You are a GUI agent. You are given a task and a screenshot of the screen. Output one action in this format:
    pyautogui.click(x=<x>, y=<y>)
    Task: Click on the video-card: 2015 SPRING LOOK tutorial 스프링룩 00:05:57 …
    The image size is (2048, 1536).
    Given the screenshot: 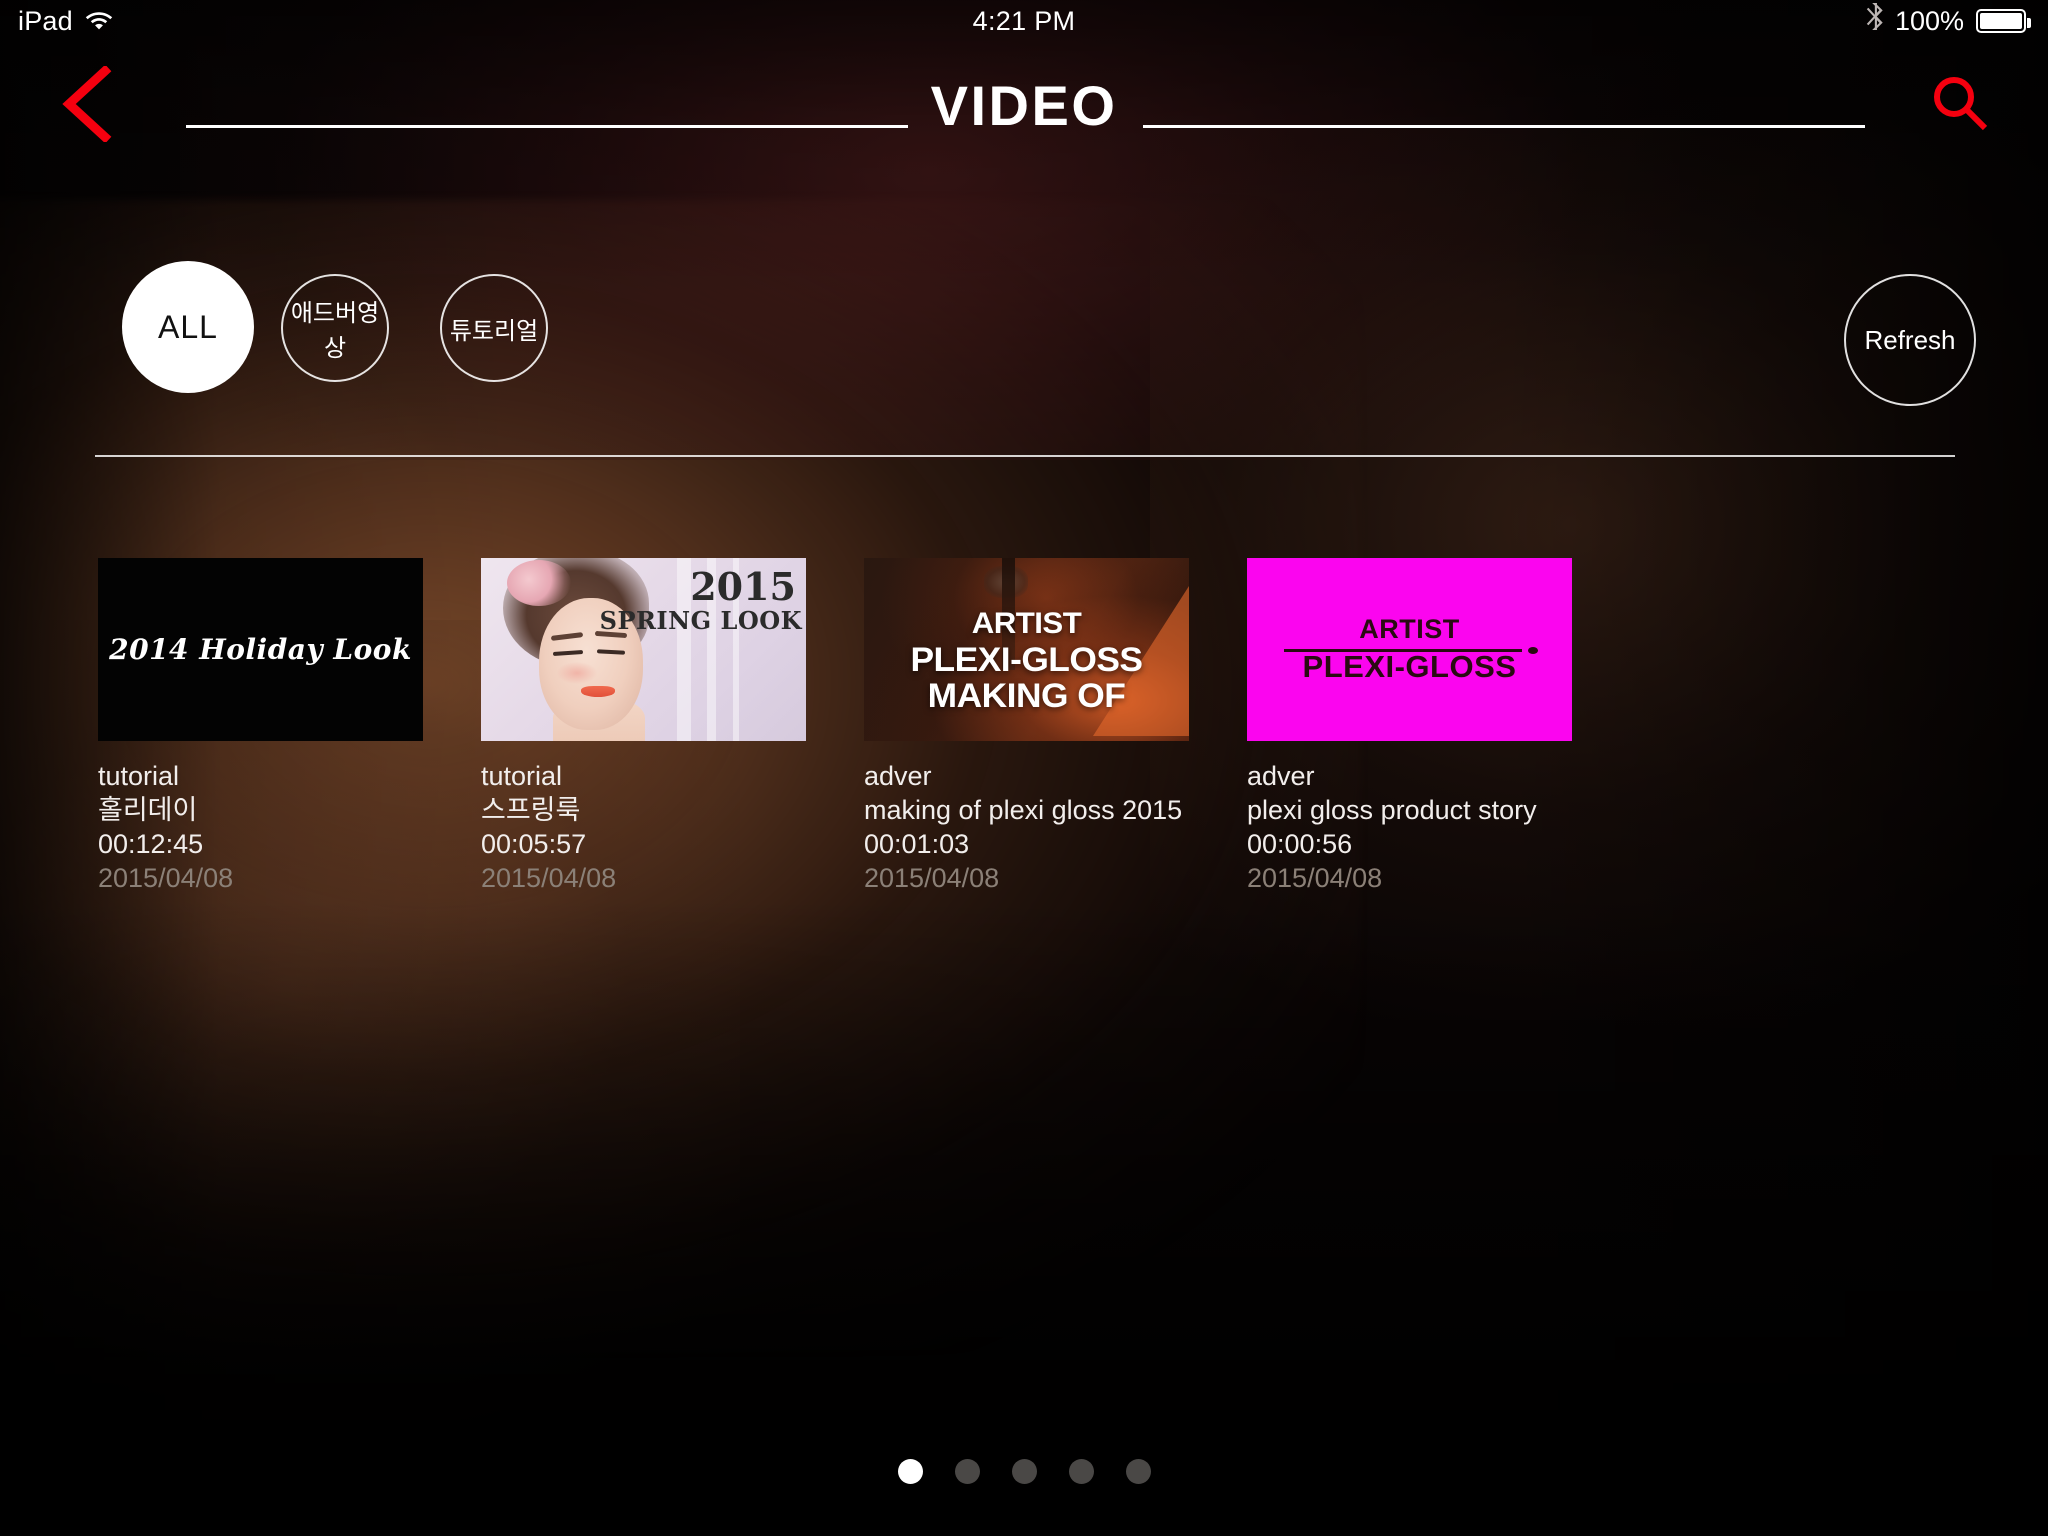 What is the action you would take?
    pyautogui.click(x=643, y=726)
    